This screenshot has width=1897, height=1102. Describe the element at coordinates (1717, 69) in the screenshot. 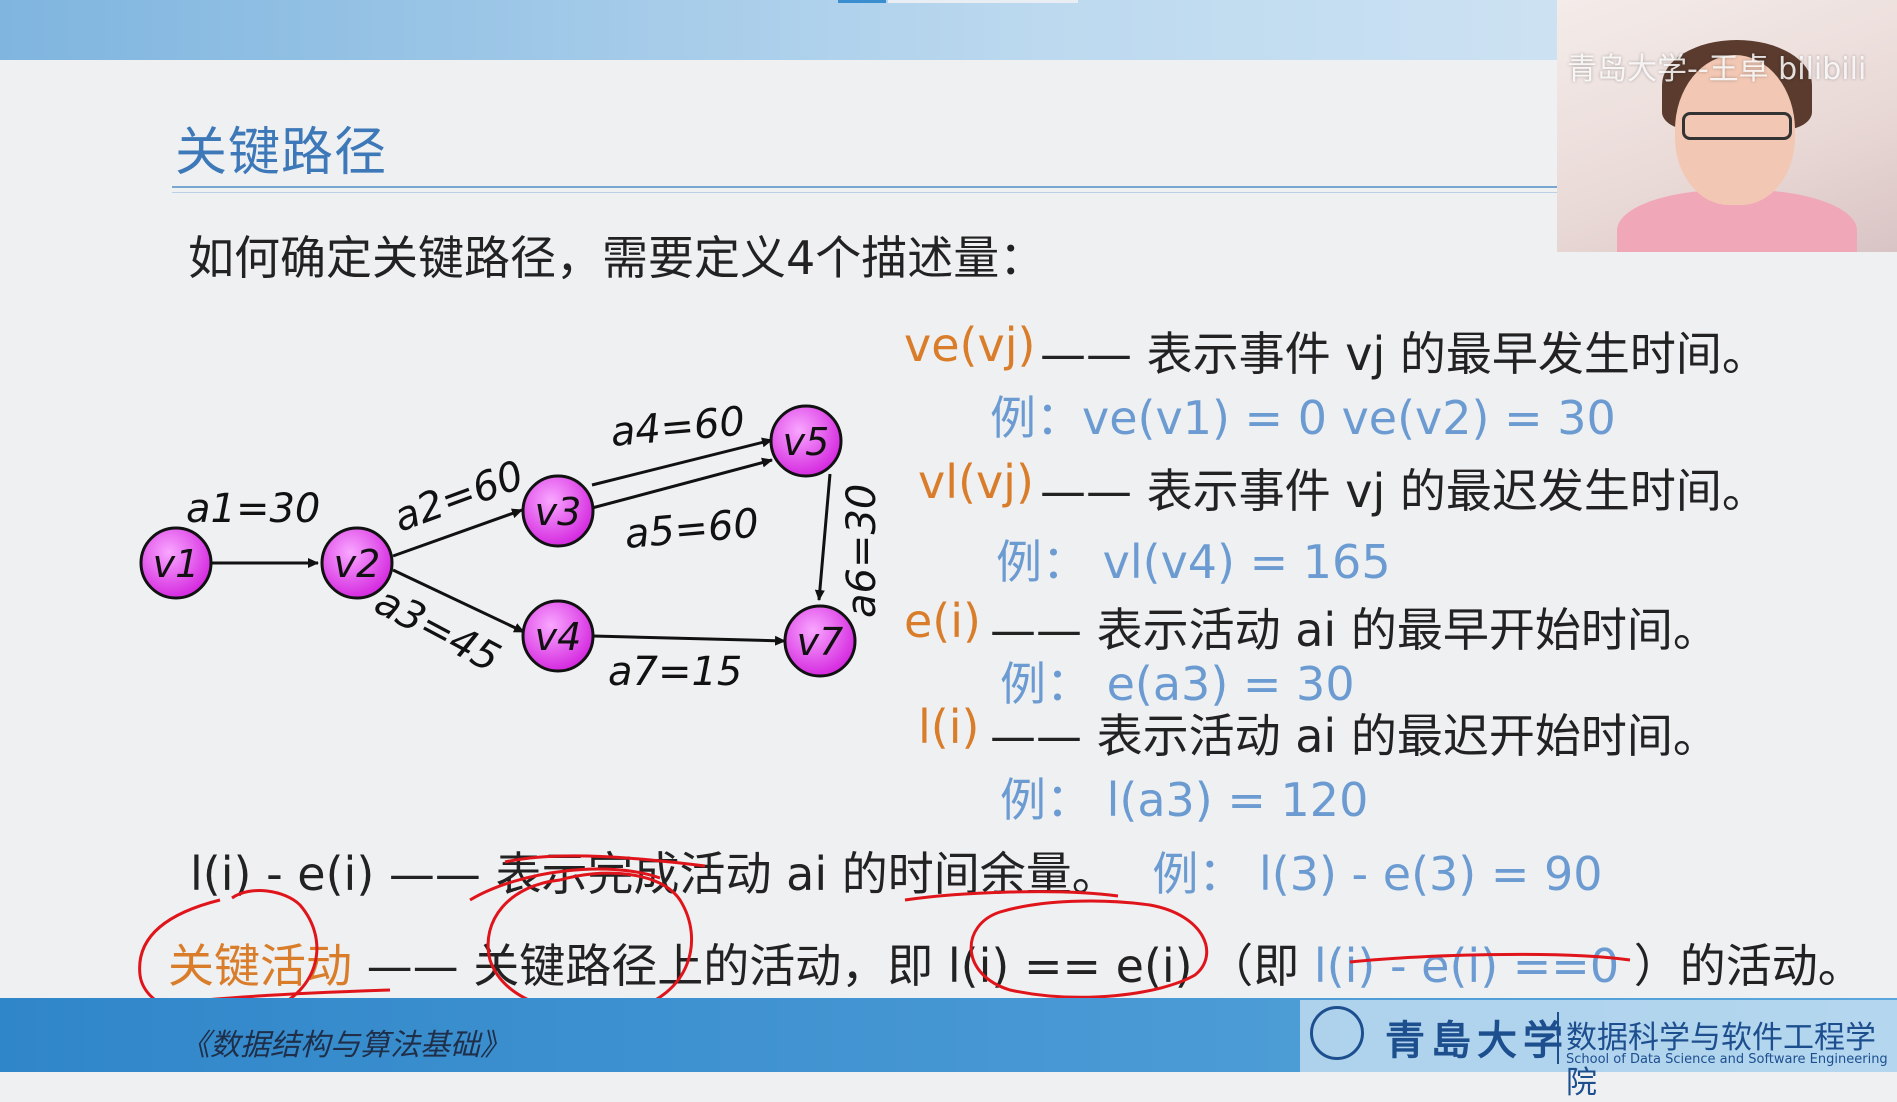

I see `video-watermark: 青岛大学--王卓 bilibili` at that location.